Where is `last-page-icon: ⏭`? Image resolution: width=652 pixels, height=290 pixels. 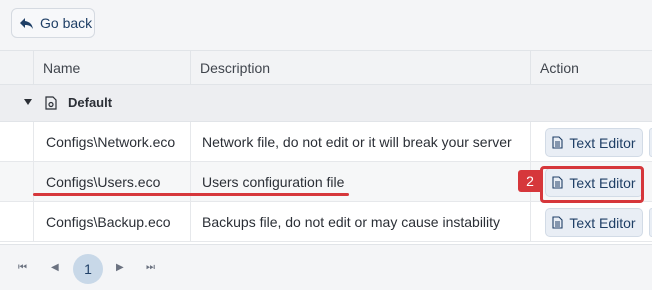 last-page-icon: ⏭ is located at coordinates (150, 267).